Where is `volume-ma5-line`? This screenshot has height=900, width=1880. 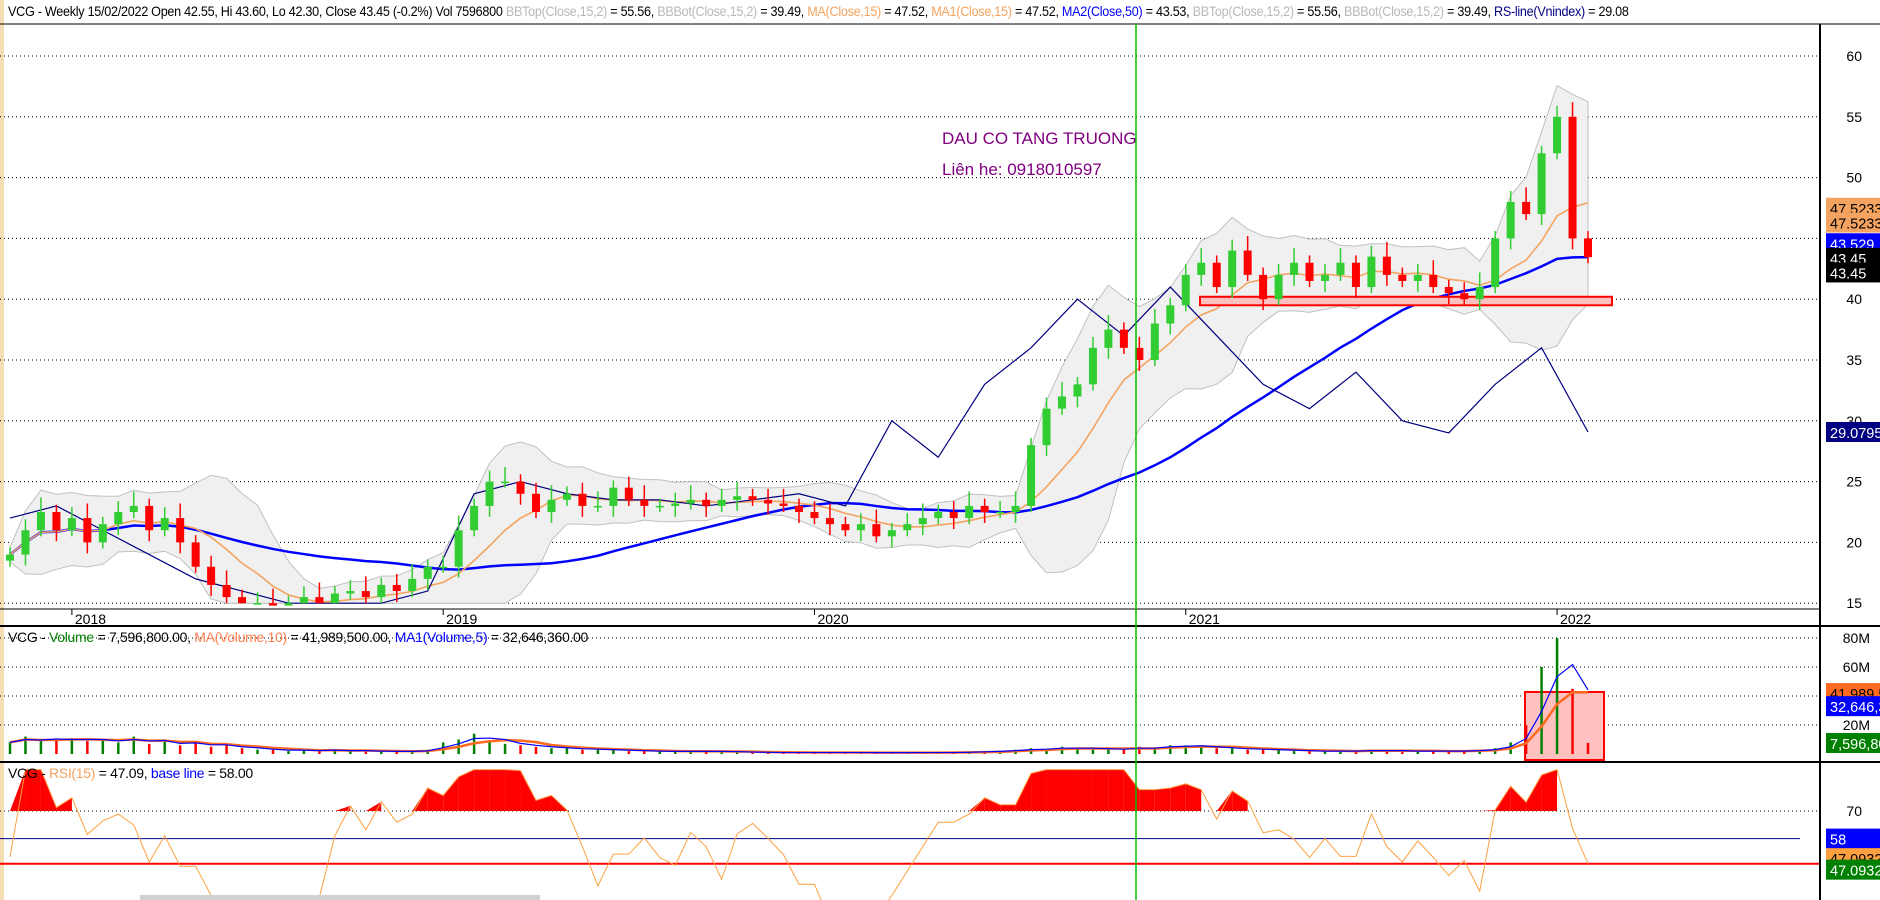 volume-ma5-line is located at coordinates (799, 708).